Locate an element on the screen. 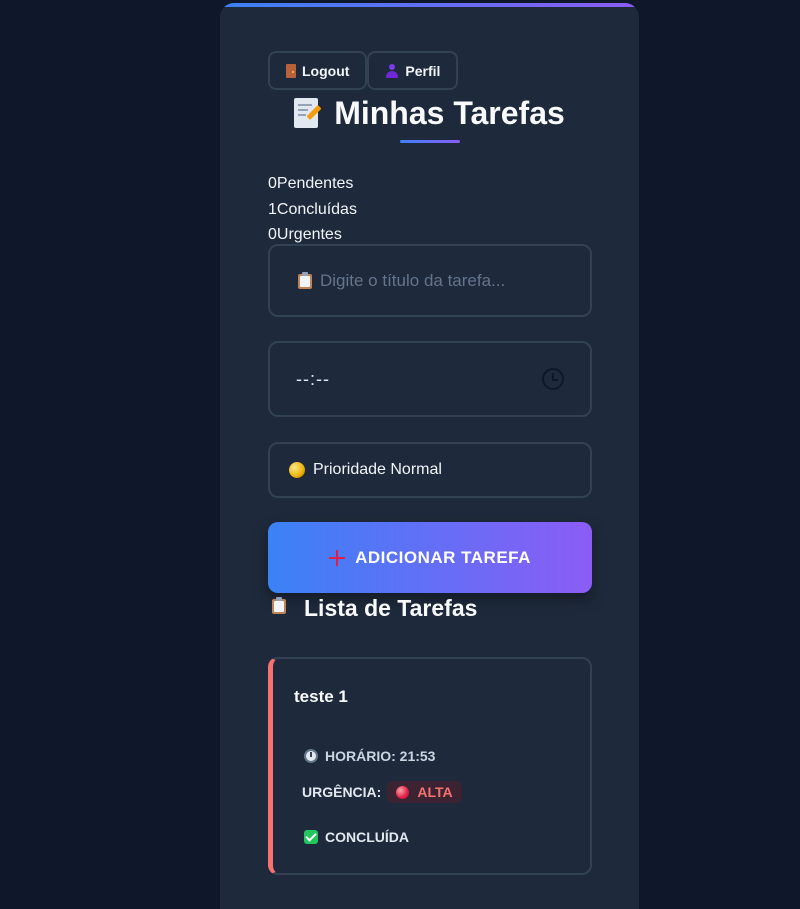 The width and height of the screenshot is (800, 909). task-urgency: URGÊNCIA: ALTA is located at coordinates (382, 792).